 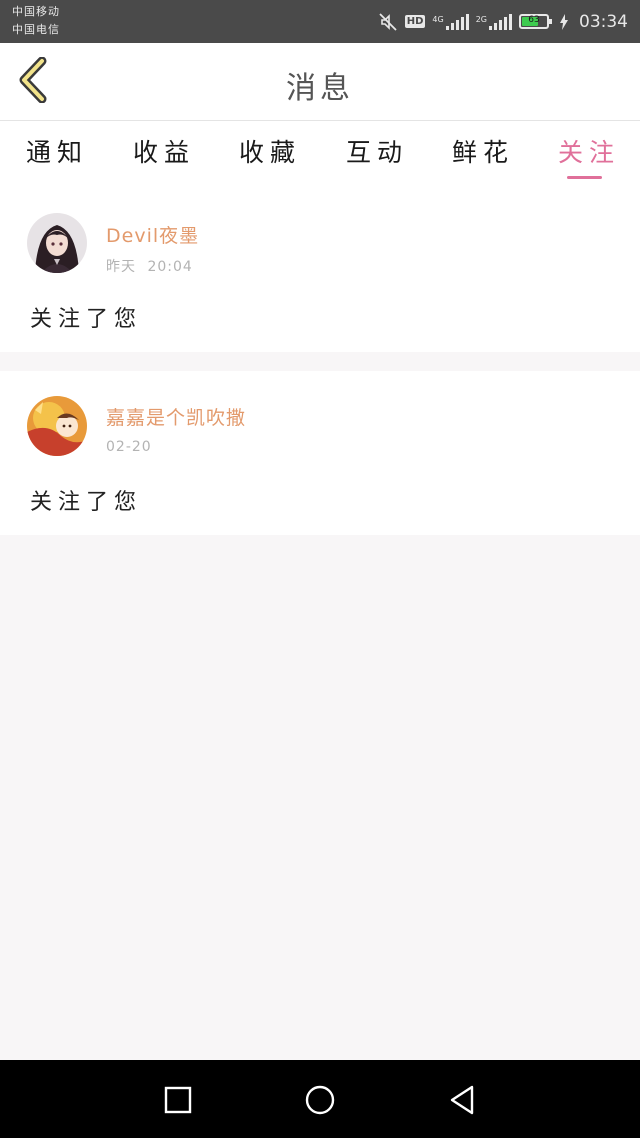 I want to click on battery-level: 63, so click(x=534, y=20).